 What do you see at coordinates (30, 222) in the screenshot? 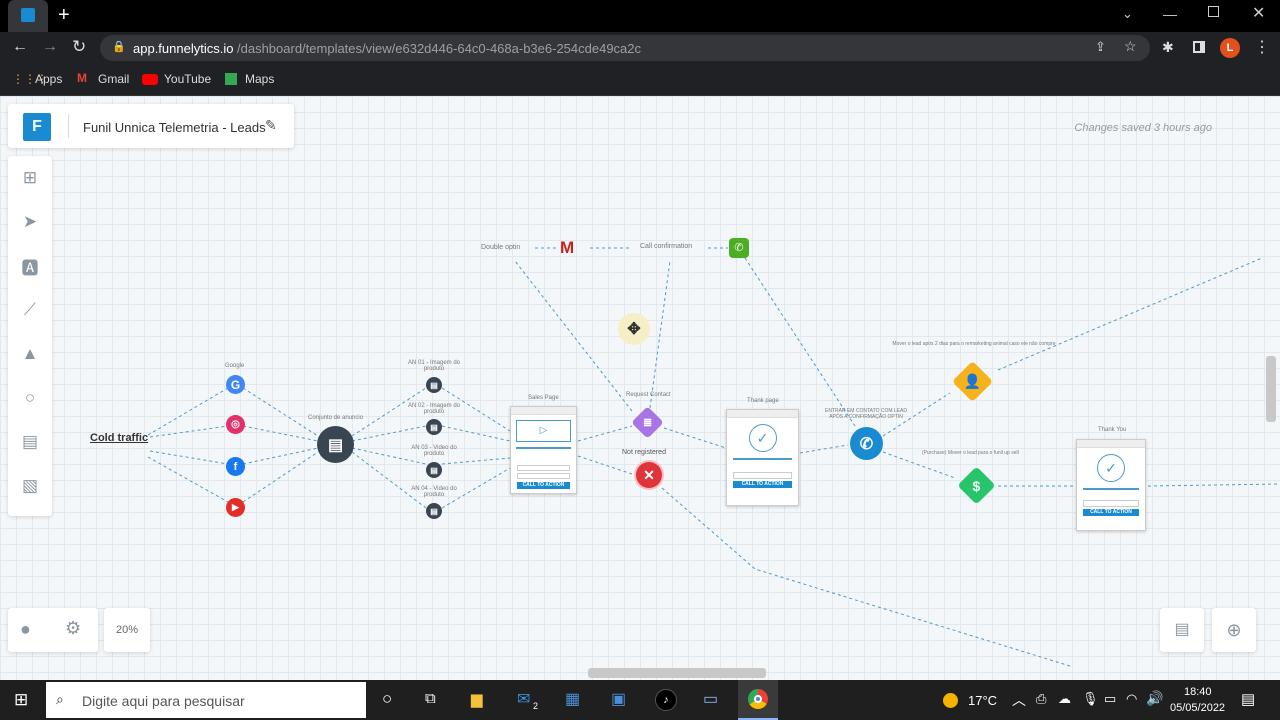
I see `pointer-icon: ➤` at bounding box center [30, 222].